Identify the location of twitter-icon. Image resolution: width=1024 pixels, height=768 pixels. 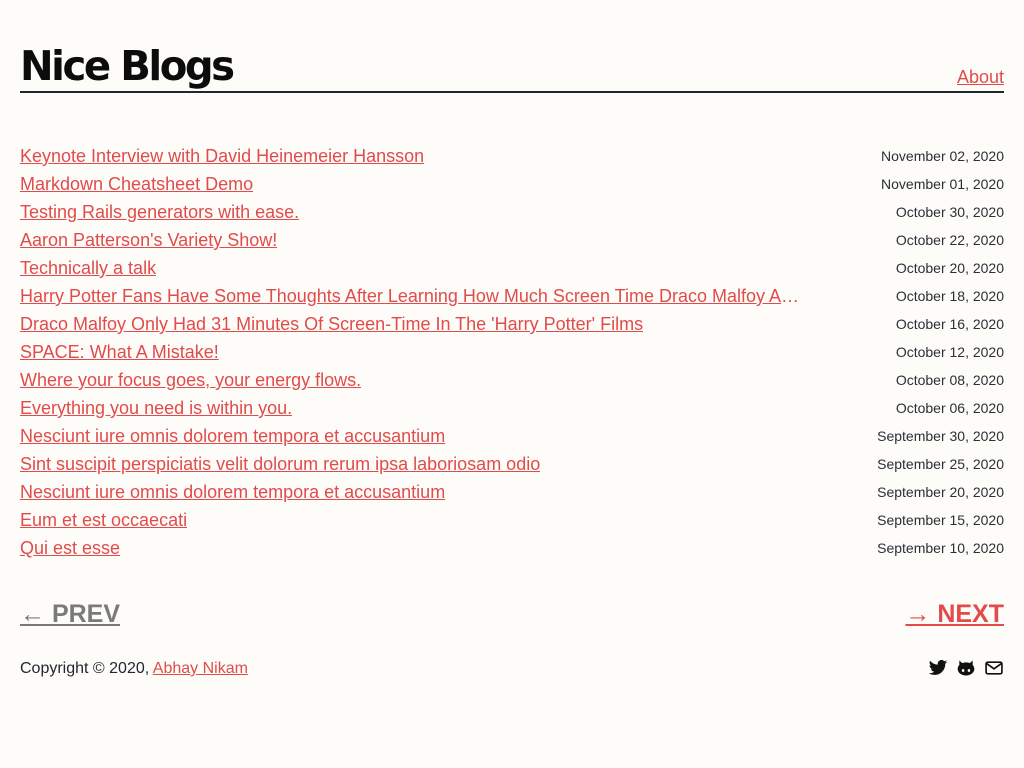
(938, 668).